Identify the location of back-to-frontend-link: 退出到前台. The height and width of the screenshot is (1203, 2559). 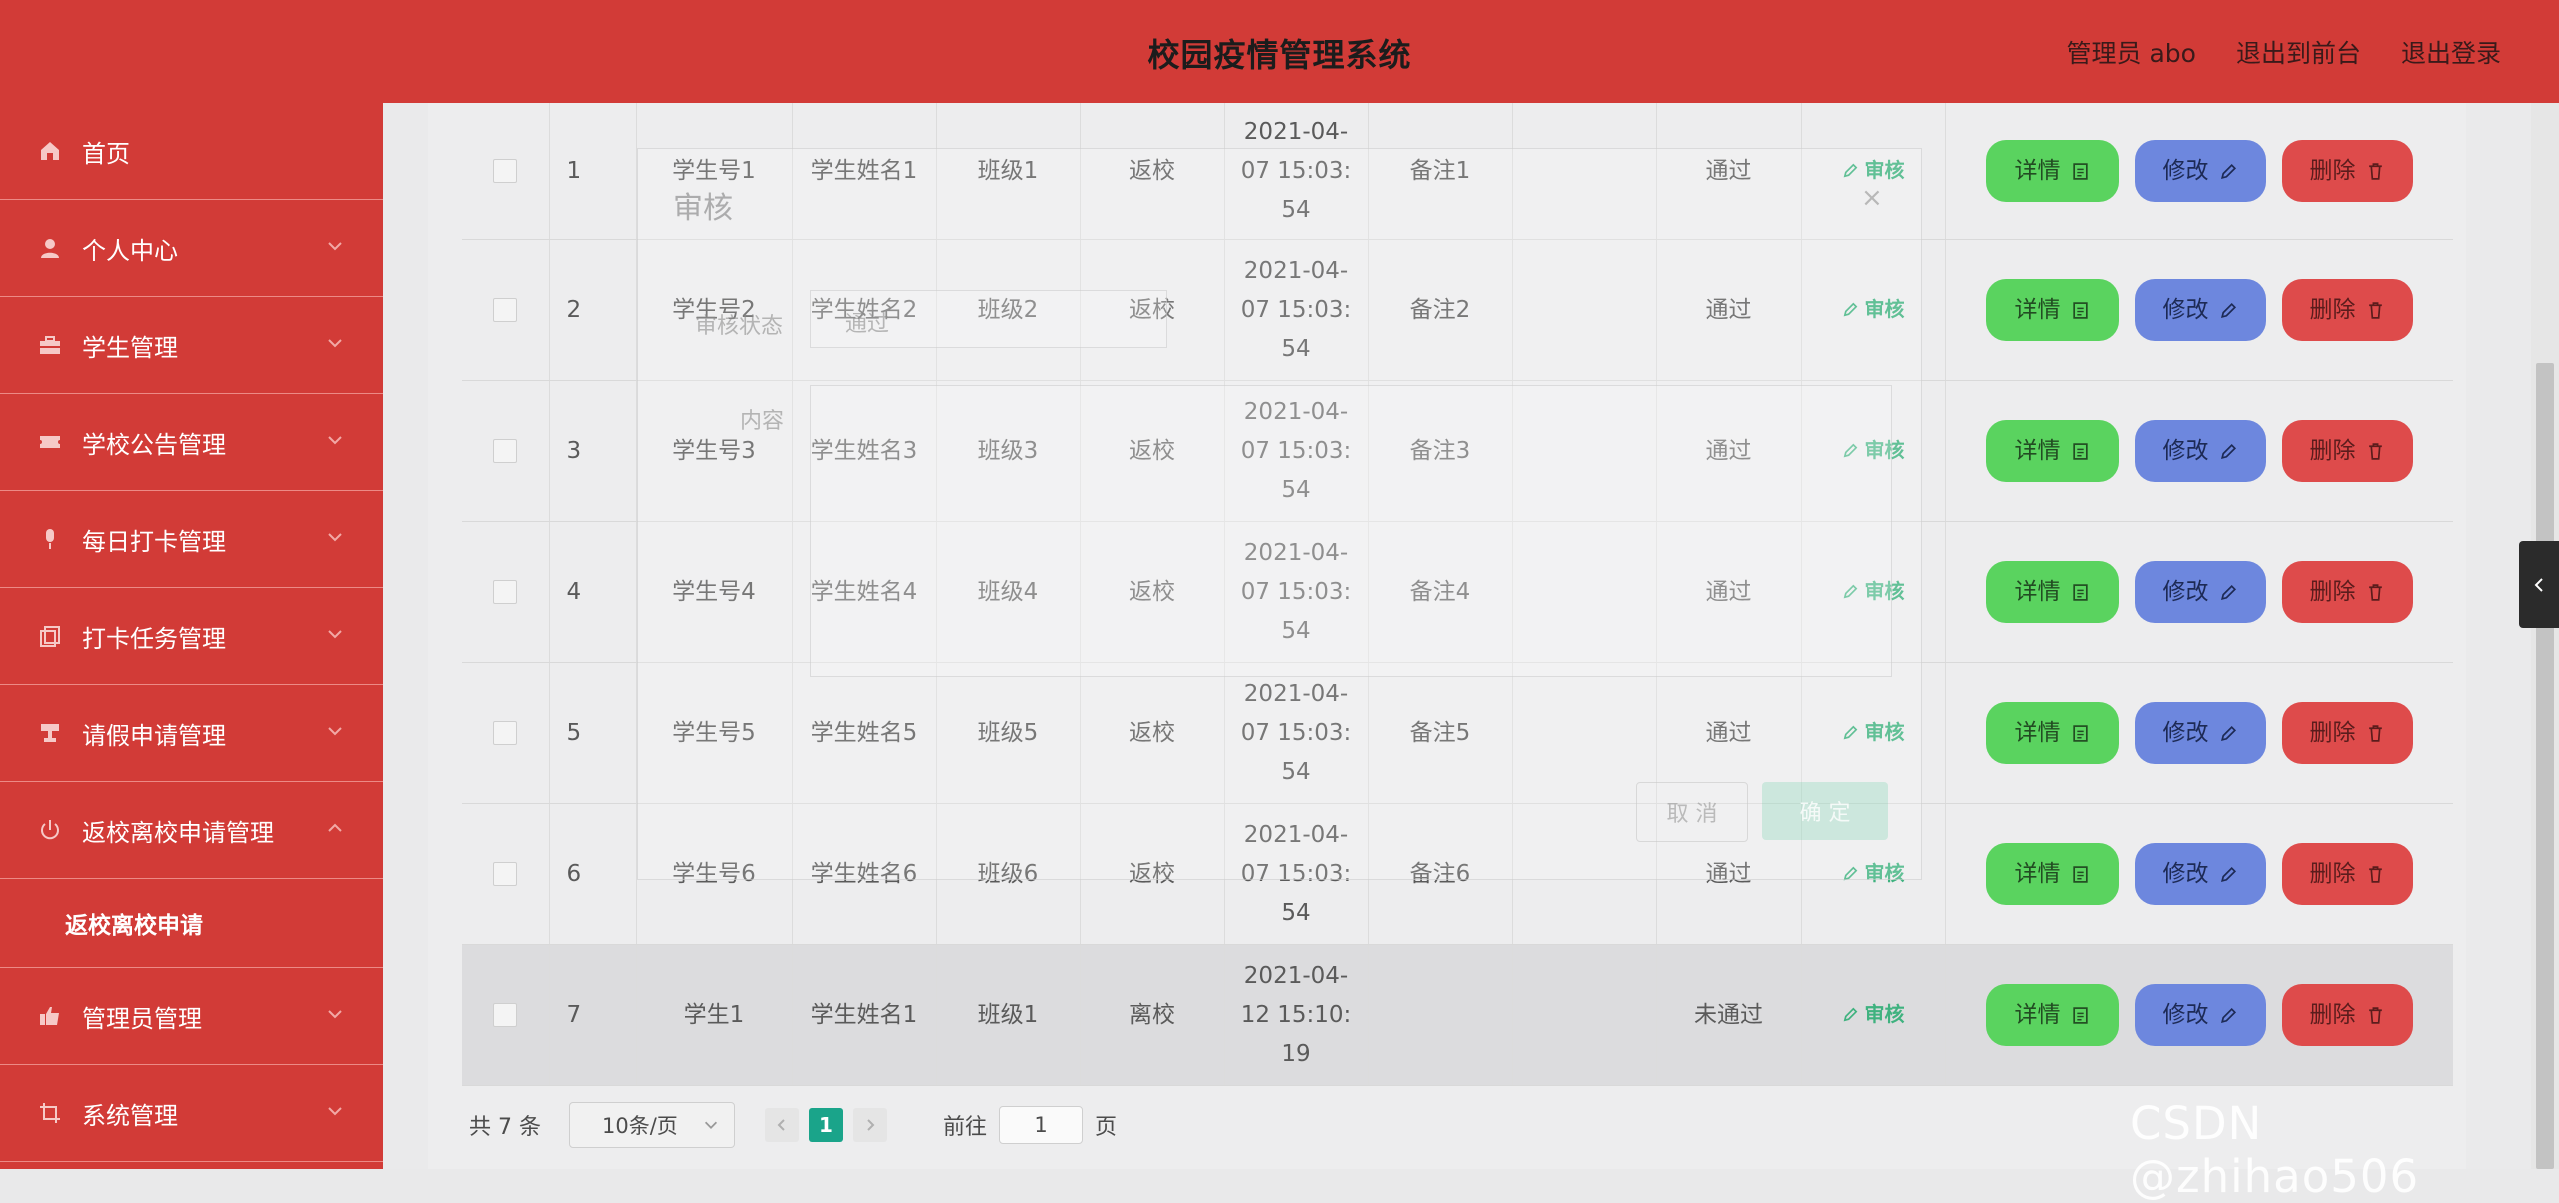
(2298, 52).